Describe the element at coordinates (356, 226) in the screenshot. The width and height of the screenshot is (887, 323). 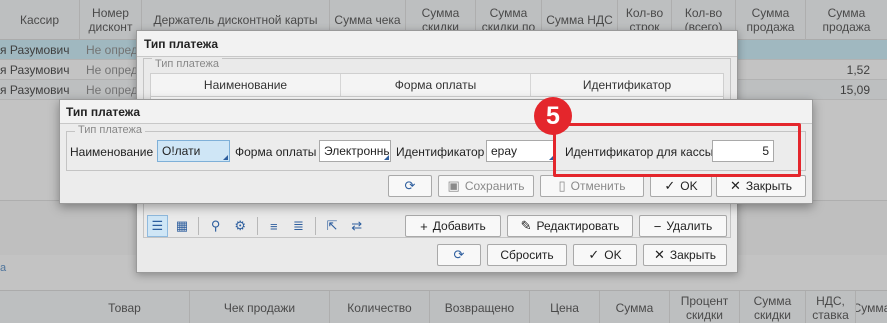
I see `sync-icon: ⇄` at that location.